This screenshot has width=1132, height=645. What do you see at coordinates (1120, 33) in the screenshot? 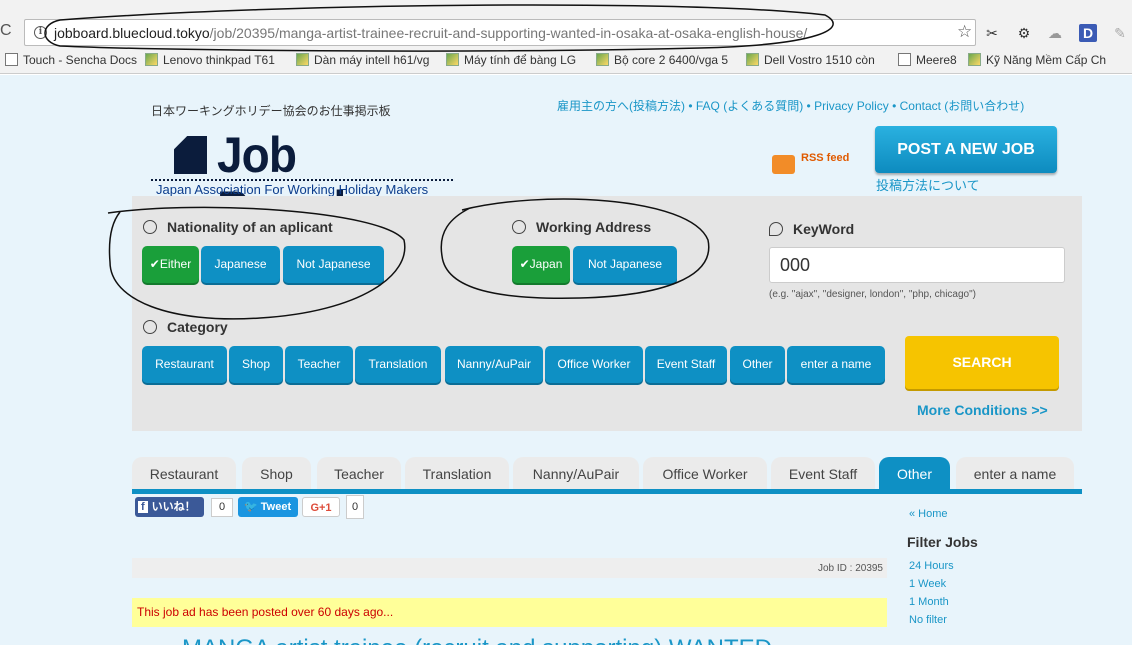
I see `edit-icon: ✎` at bounding box center [1120, 33].